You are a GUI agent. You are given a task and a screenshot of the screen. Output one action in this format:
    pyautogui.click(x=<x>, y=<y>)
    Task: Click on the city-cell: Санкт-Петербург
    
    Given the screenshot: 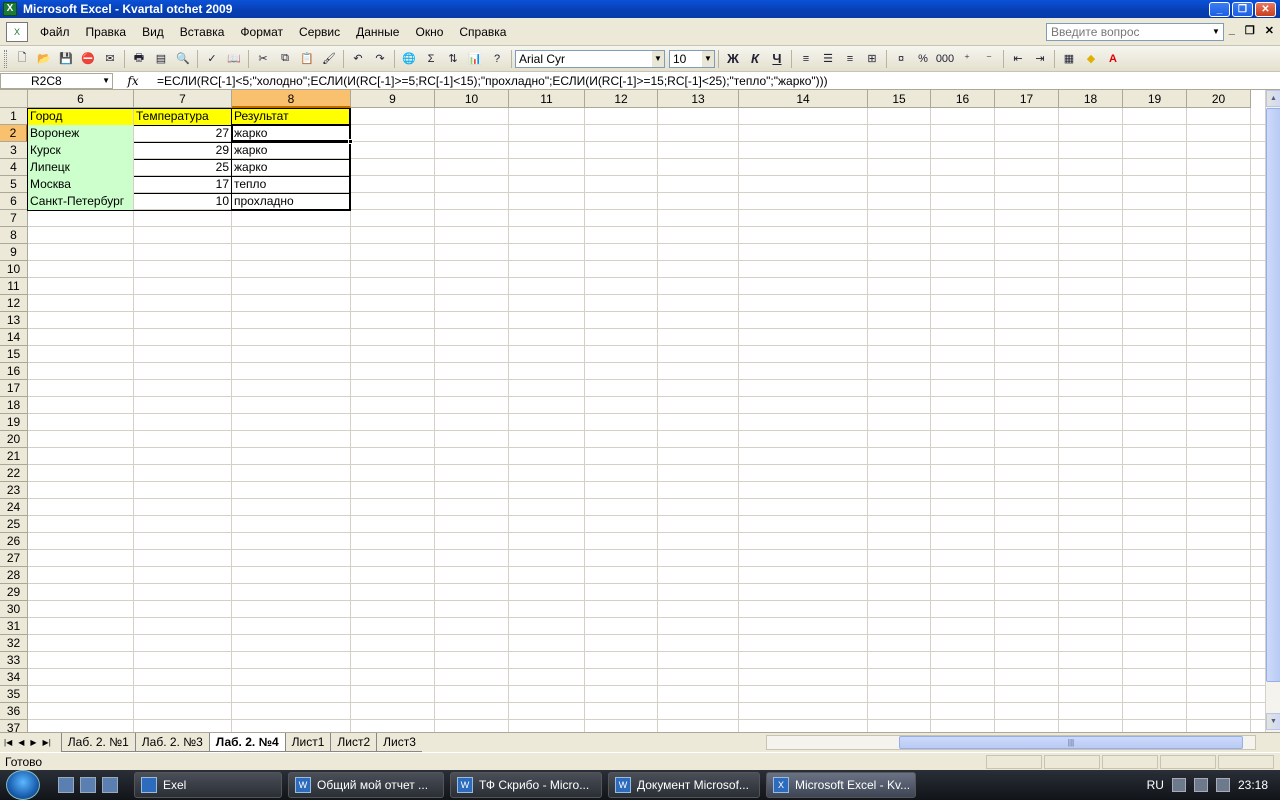 What is the action you would take?
    pyautogui.click(x=80, y=201)
    